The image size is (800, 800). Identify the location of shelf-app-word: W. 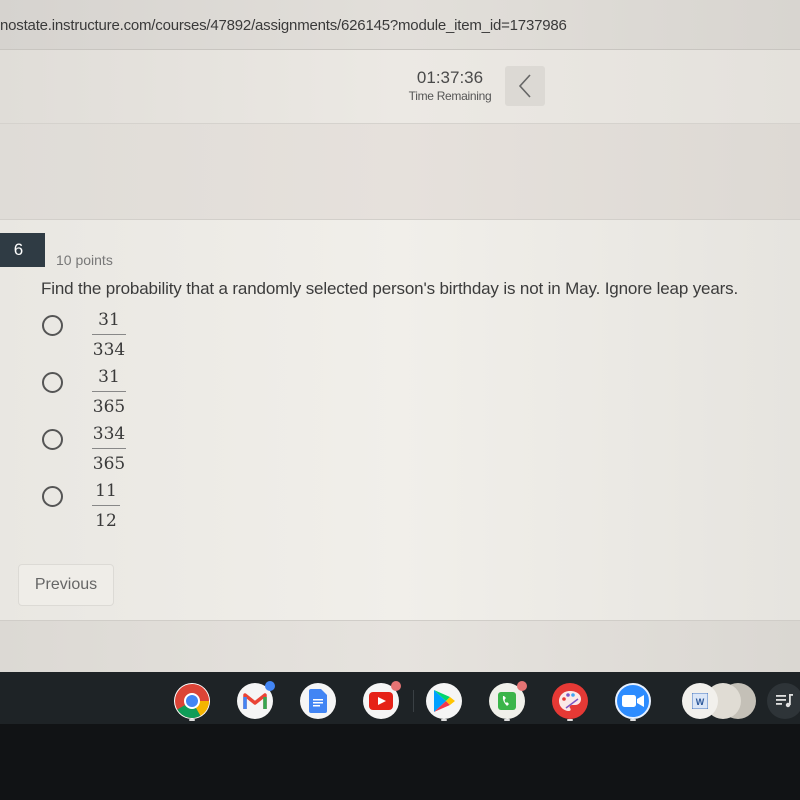
(700, 701).